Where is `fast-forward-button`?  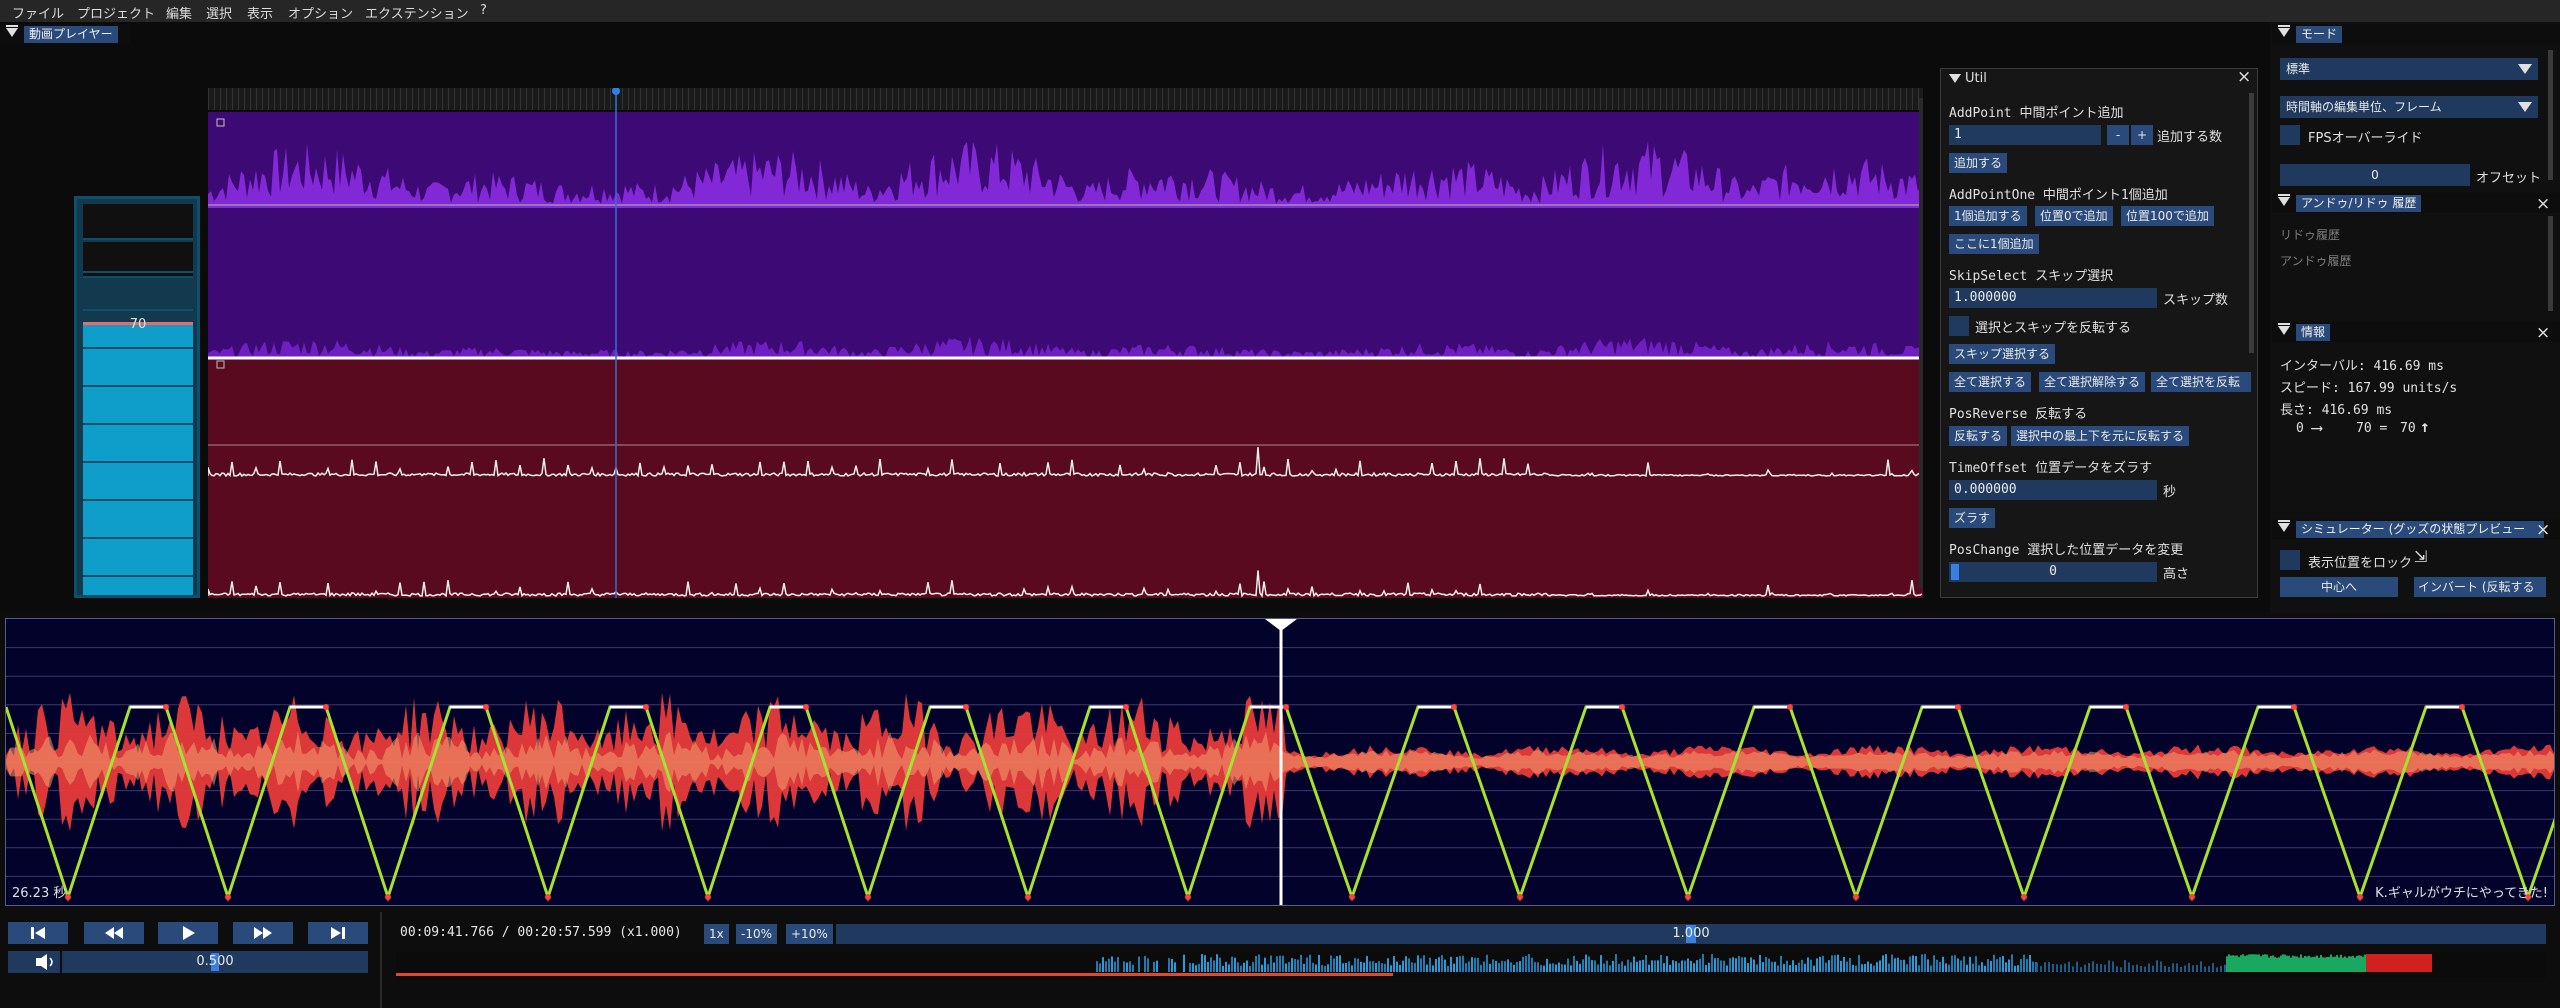
fast-forward-button is located at coordinates (263, 933).